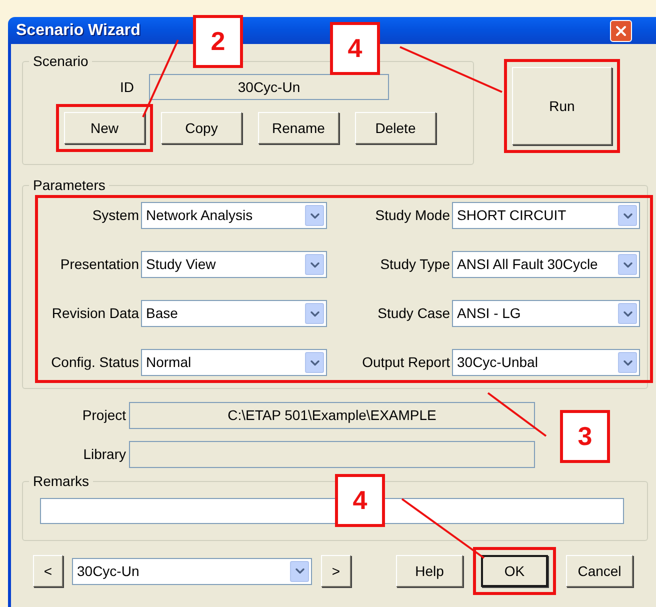 This screenshot has width=656, height=607. I want to click on dropdown: SHORT CIRCUIT, so click(546, 215).